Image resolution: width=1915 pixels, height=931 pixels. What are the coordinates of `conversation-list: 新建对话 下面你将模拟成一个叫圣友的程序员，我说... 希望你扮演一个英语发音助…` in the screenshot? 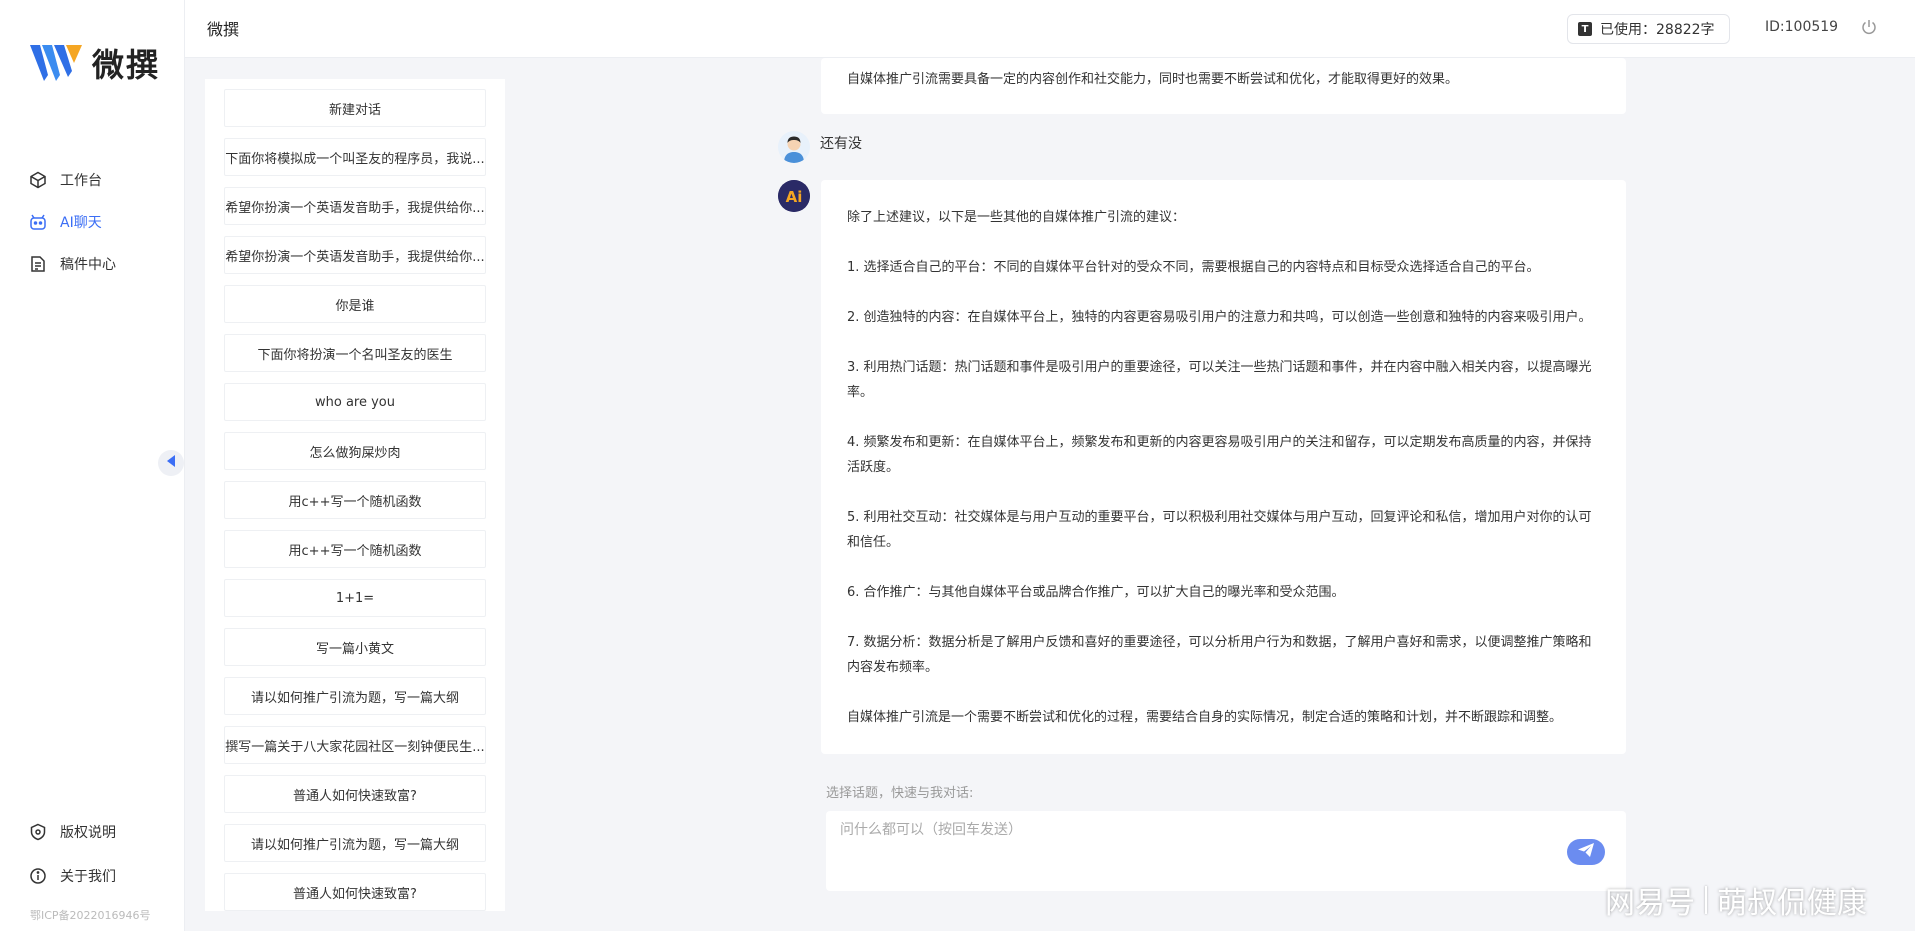 It's located at (355, 495).